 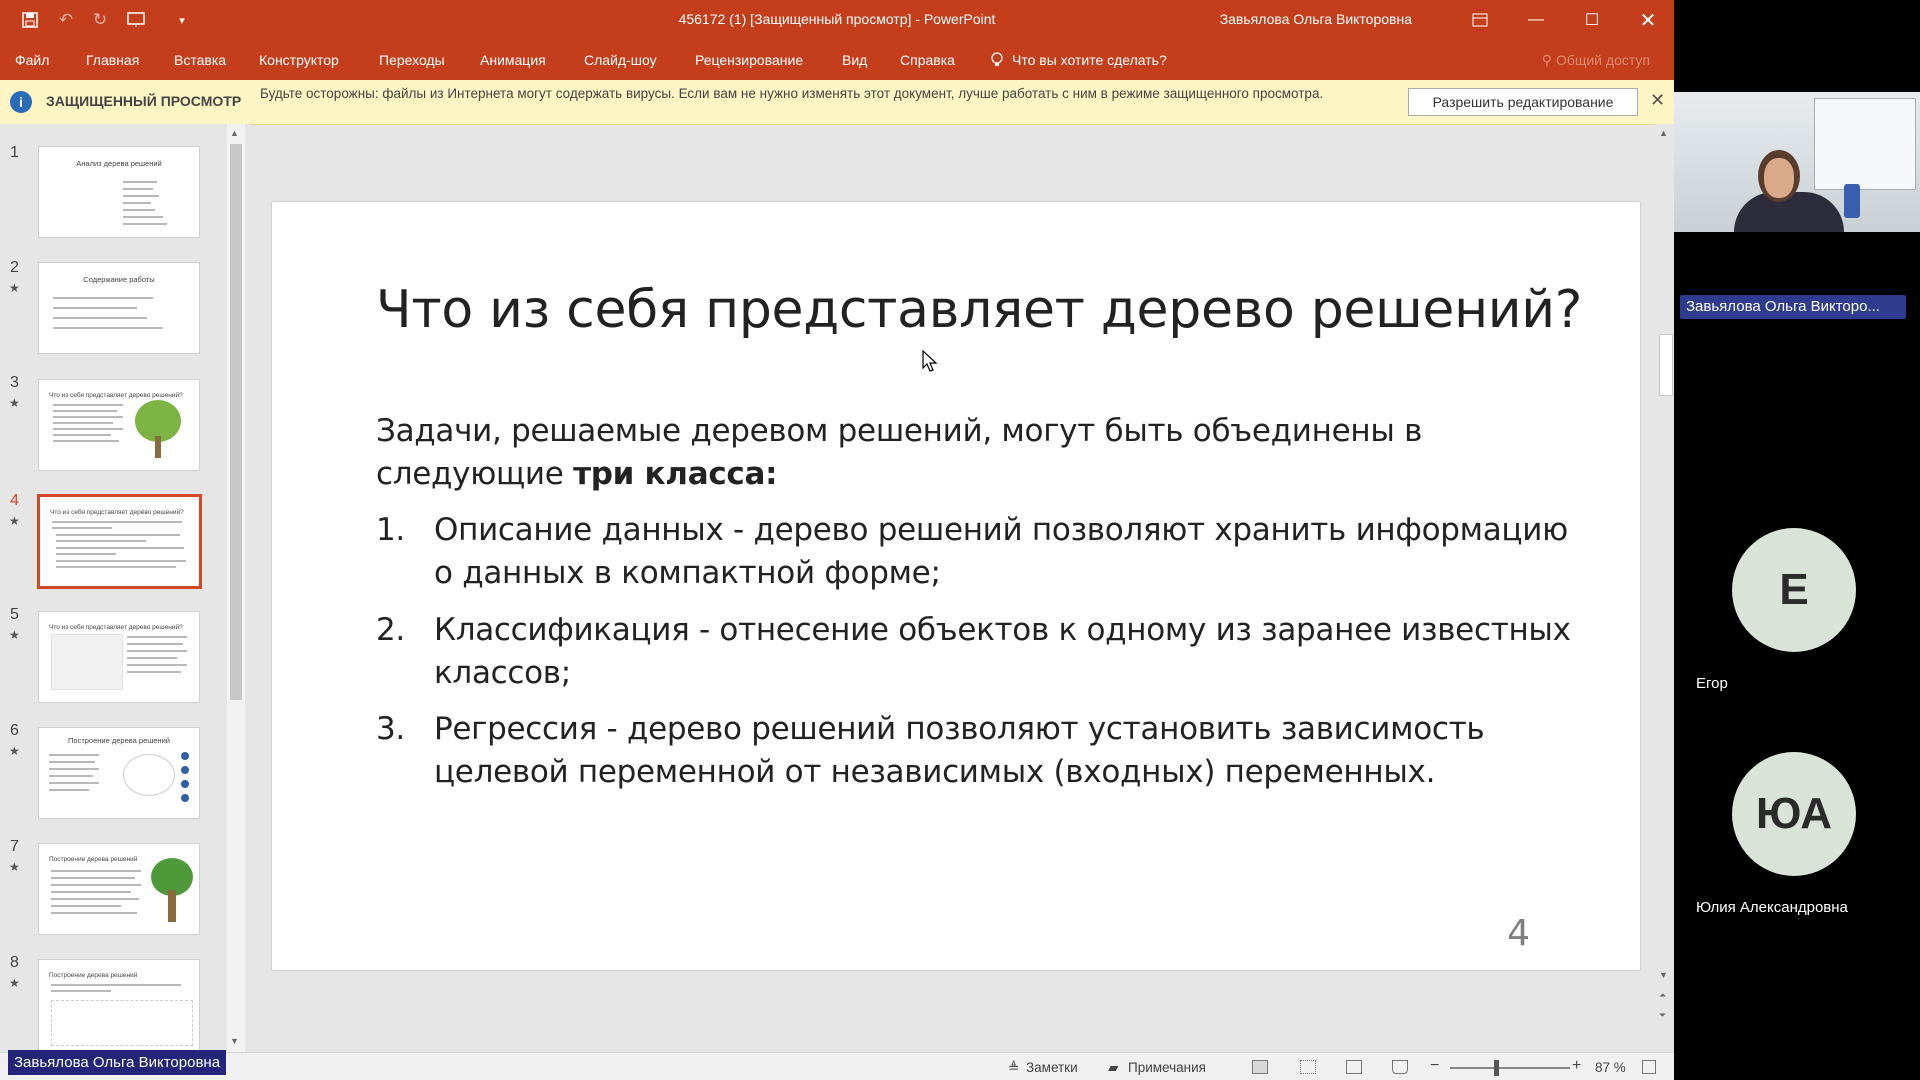 I want to click on lightbulb-icon, so click(x=997, y=61).